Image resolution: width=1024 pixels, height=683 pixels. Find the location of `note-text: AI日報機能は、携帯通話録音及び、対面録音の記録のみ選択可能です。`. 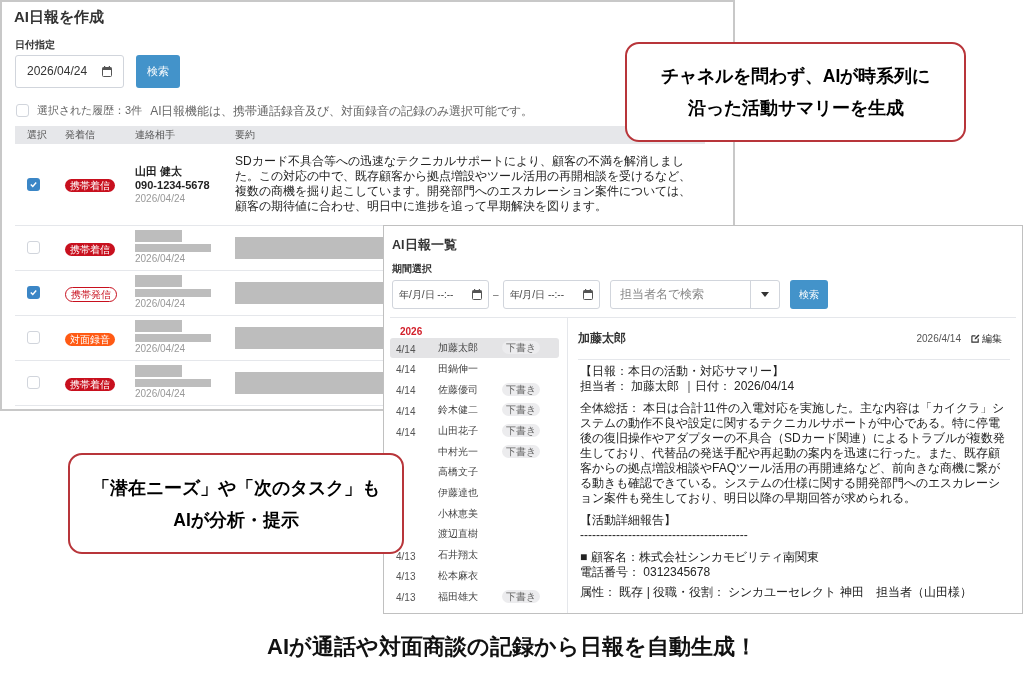

note-text: AI日報機能は、携帯通話録音及び、対面録音の記録のみ選択可能です。 is located at coordinates (342, 111).